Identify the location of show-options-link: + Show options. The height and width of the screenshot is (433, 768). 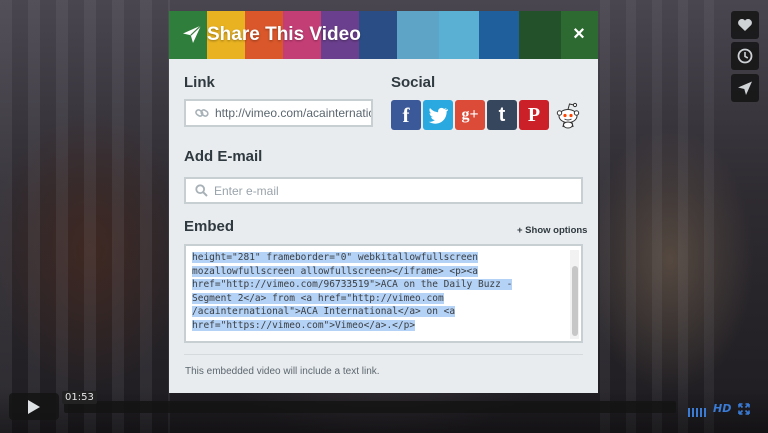
(552, 230).